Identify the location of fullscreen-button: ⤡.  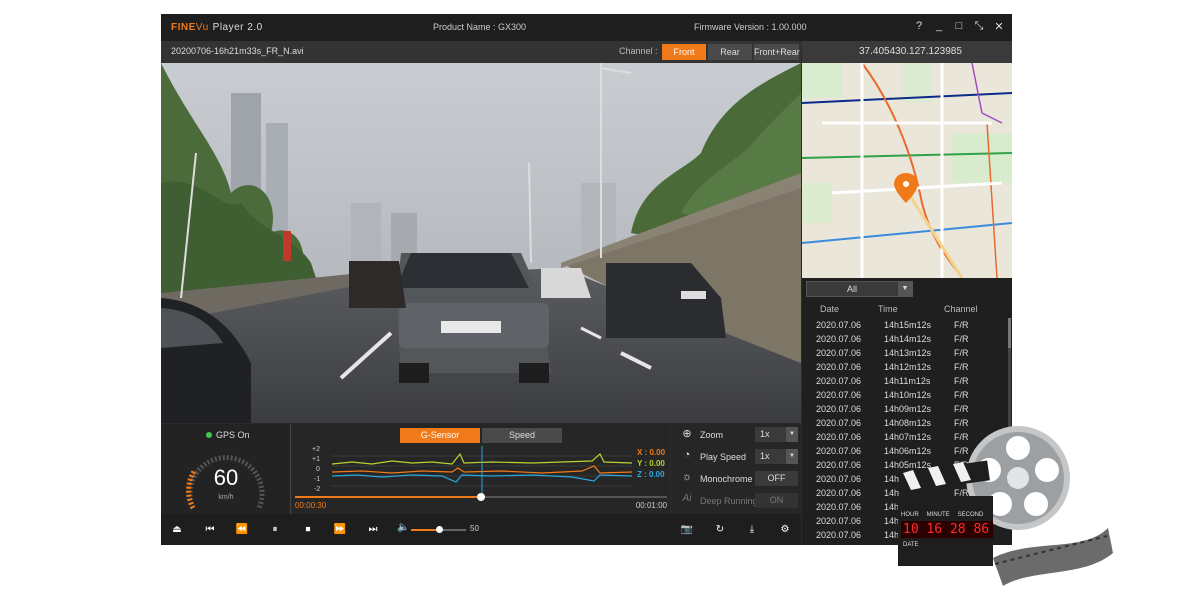
(979, 26).